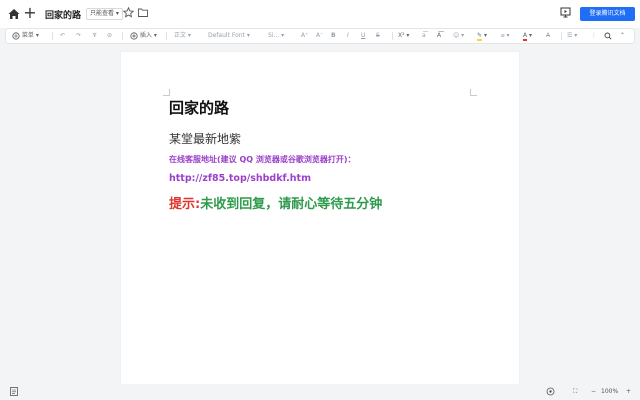 The height and width of the screenshot is (400, 640). What do you see at coordinates (572, 36) in the screenshot?
I see `list-icon: ☰ ▾` at bounding box center [572, 36].